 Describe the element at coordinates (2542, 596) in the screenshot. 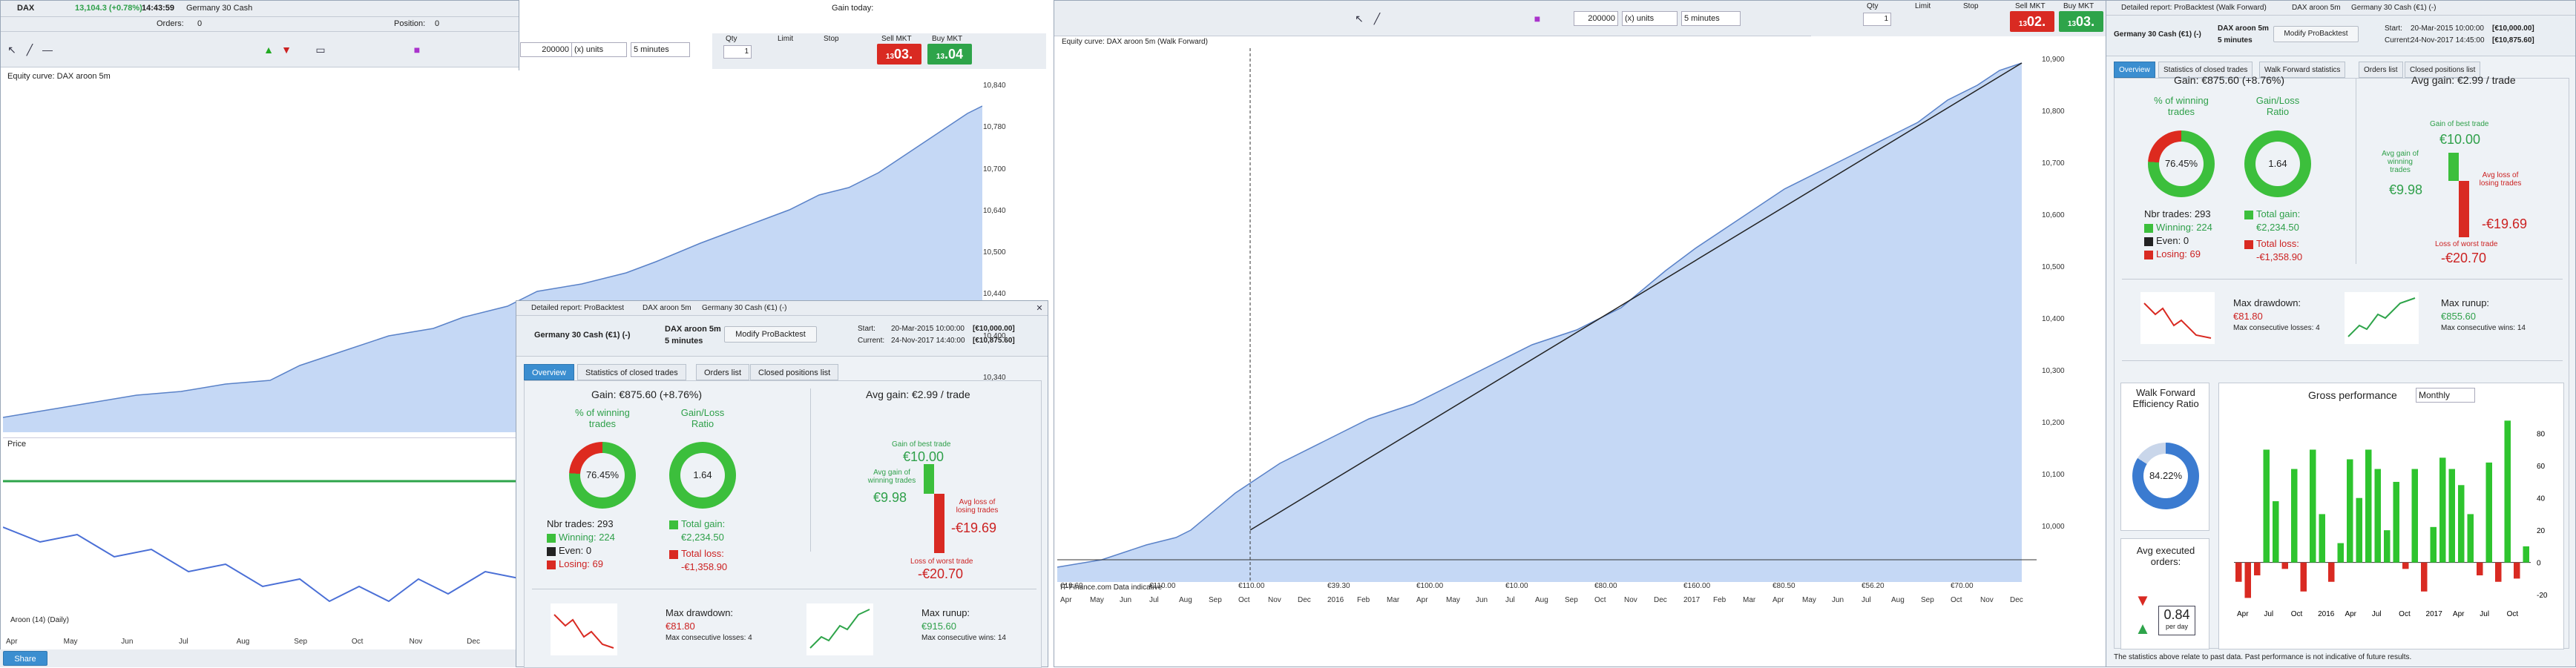

I see `gp-y-tick: -20` at that location.